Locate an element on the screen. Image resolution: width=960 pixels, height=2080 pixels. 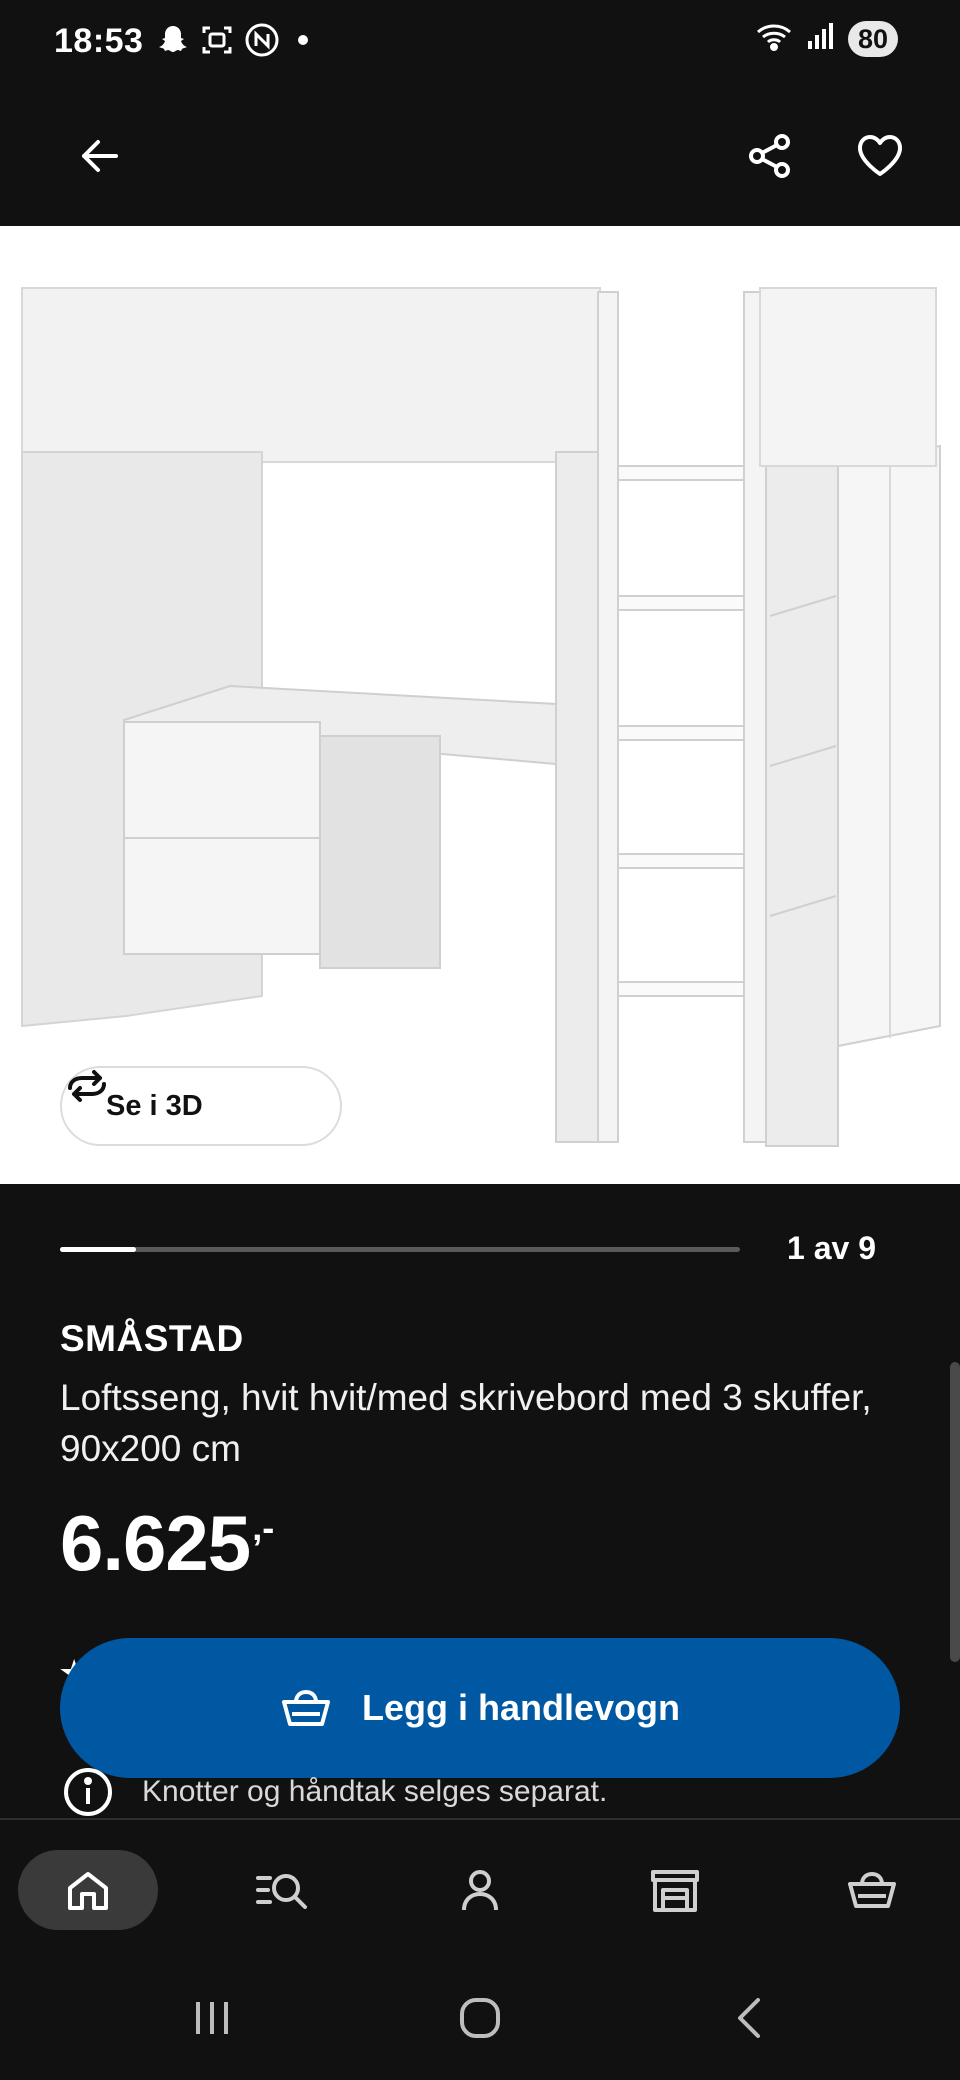
nav-search is located at coordinates (282, 1890).